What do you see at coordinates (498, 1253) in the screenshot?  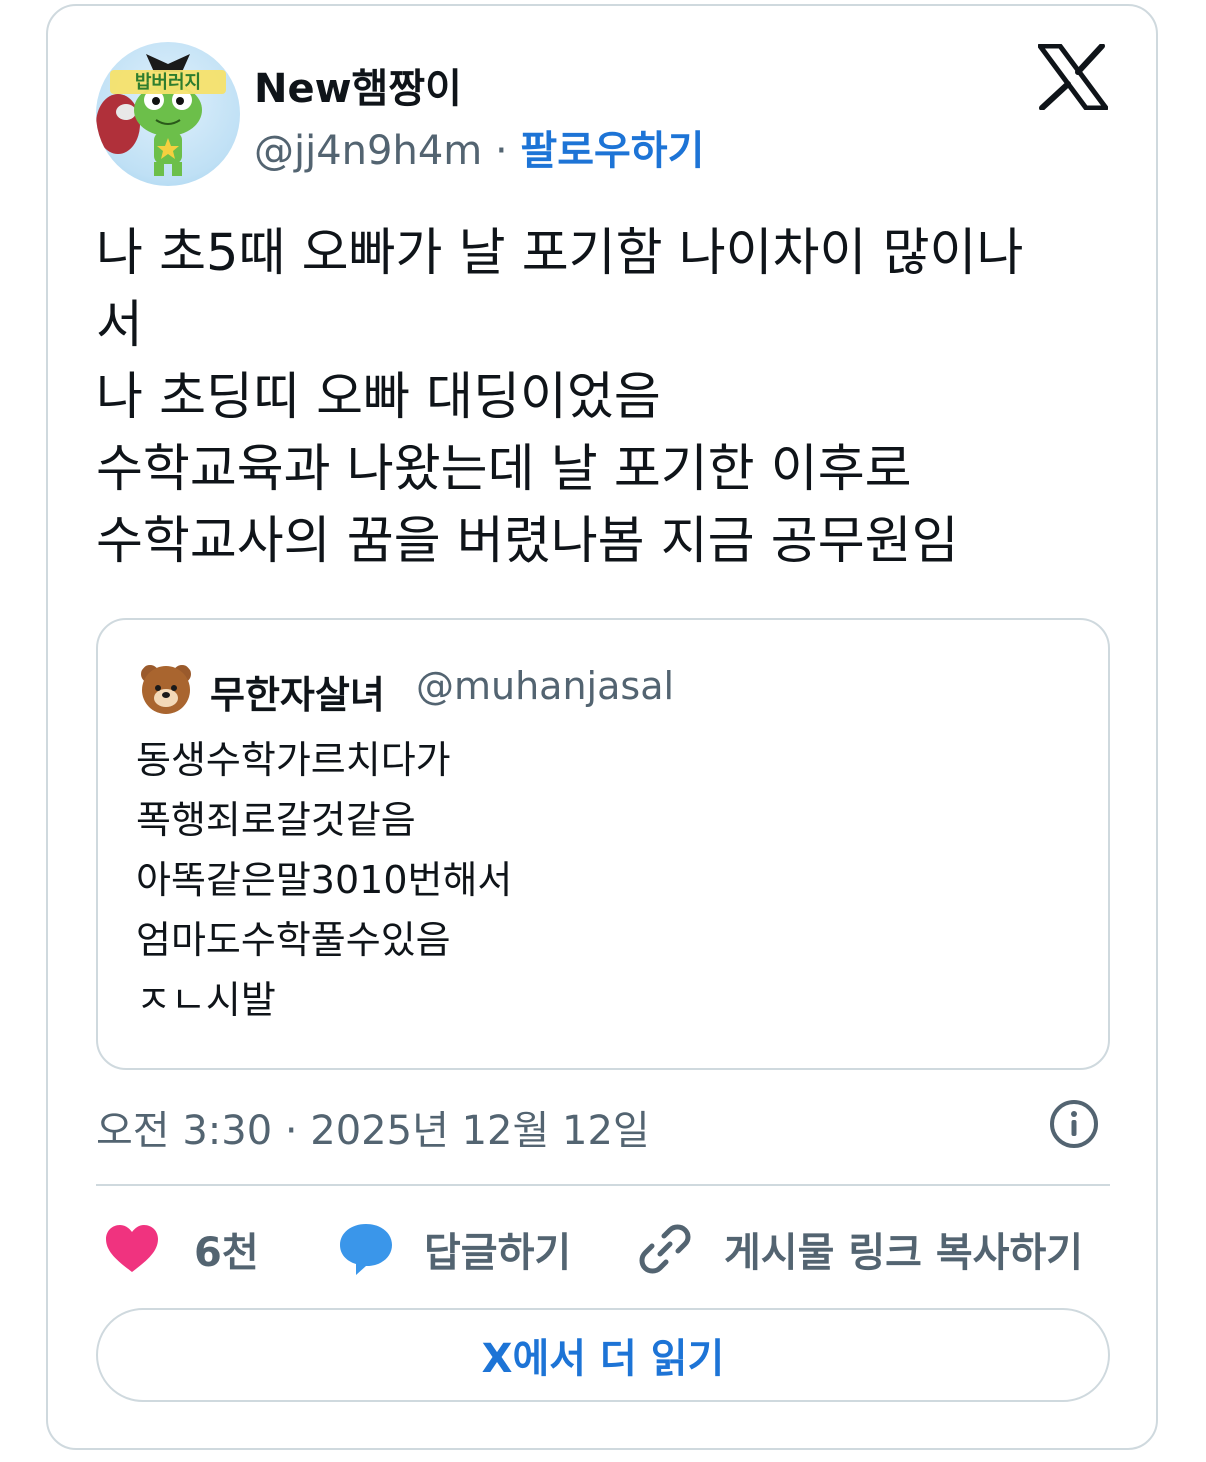 I see `reply-label: 답글하기` at bounding box center [498, 1253].